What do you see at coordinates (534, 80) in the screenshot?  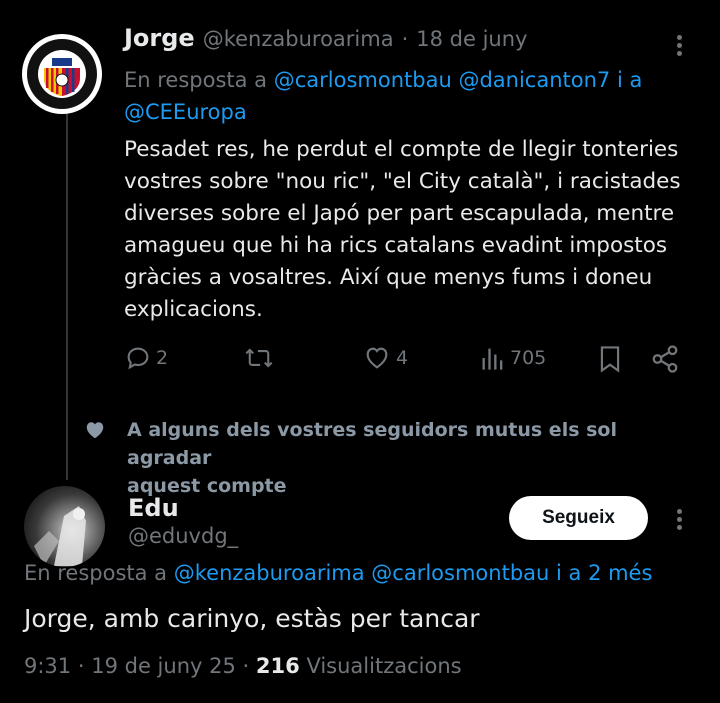 I see `mention-link: @danicanton7` at bounding box center [534, 80].